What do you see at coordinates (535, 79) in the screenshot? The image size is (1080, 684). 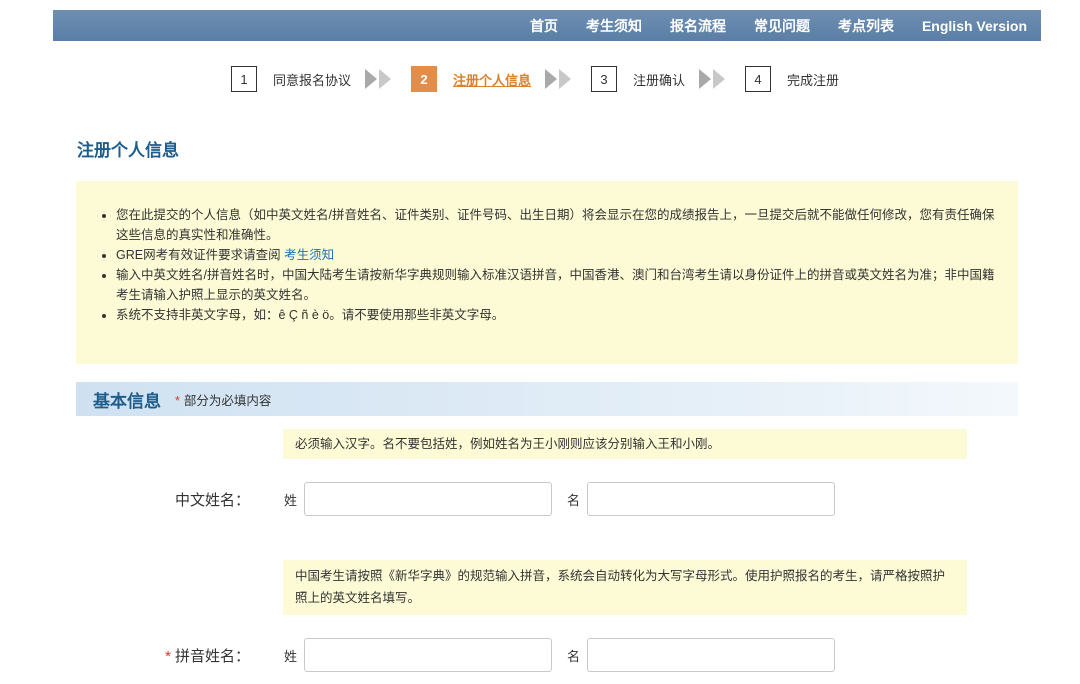 I see `registration-steps: 1 同意报名协议 2 注册个人信息 3 注册确认 4 完成注册` at bounding box center [535, 79].